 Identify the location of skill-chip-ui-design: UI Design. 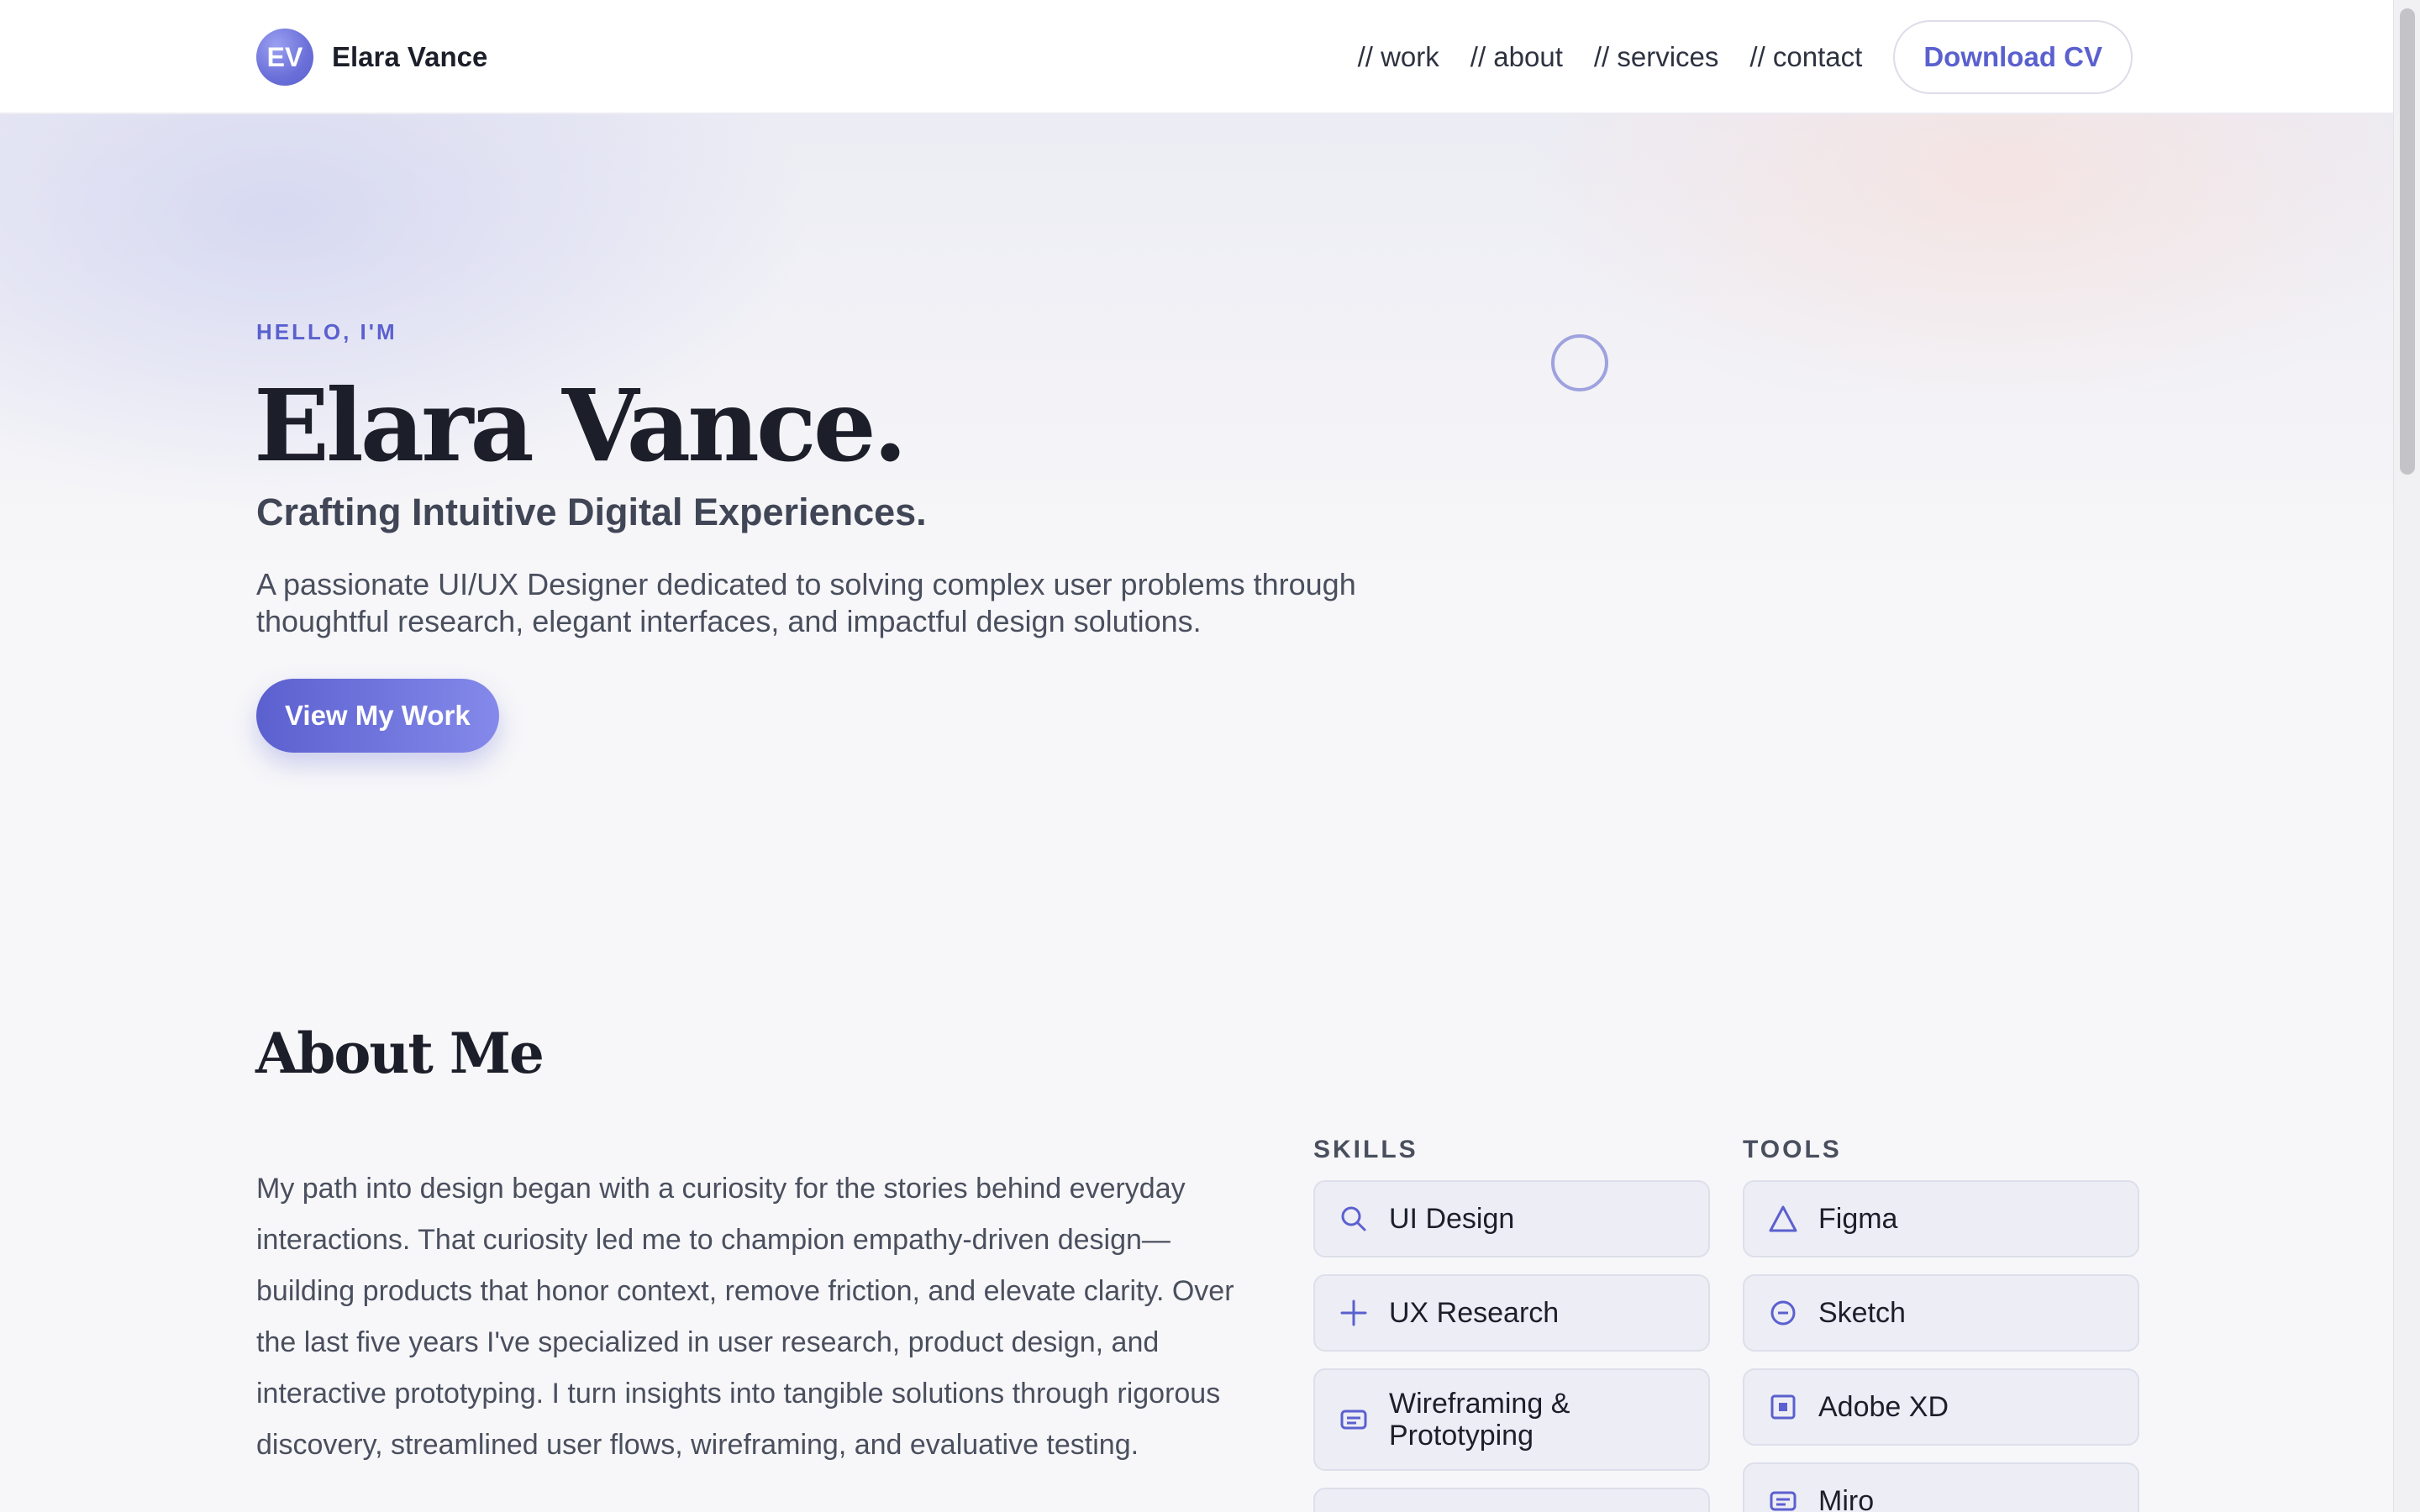
(1511, 1218).